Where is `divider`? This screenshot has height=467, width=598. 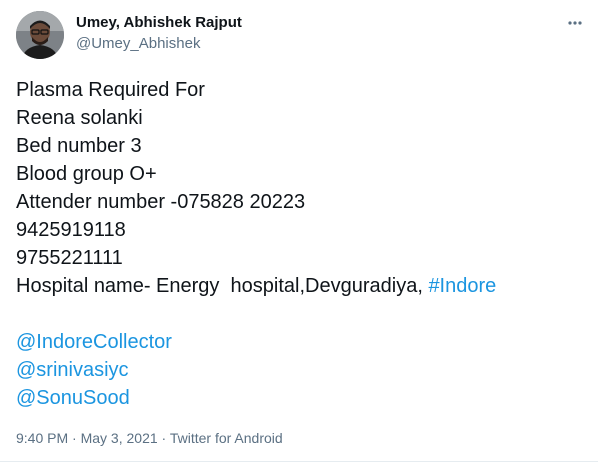 divider is located at coordinates (299, 461).